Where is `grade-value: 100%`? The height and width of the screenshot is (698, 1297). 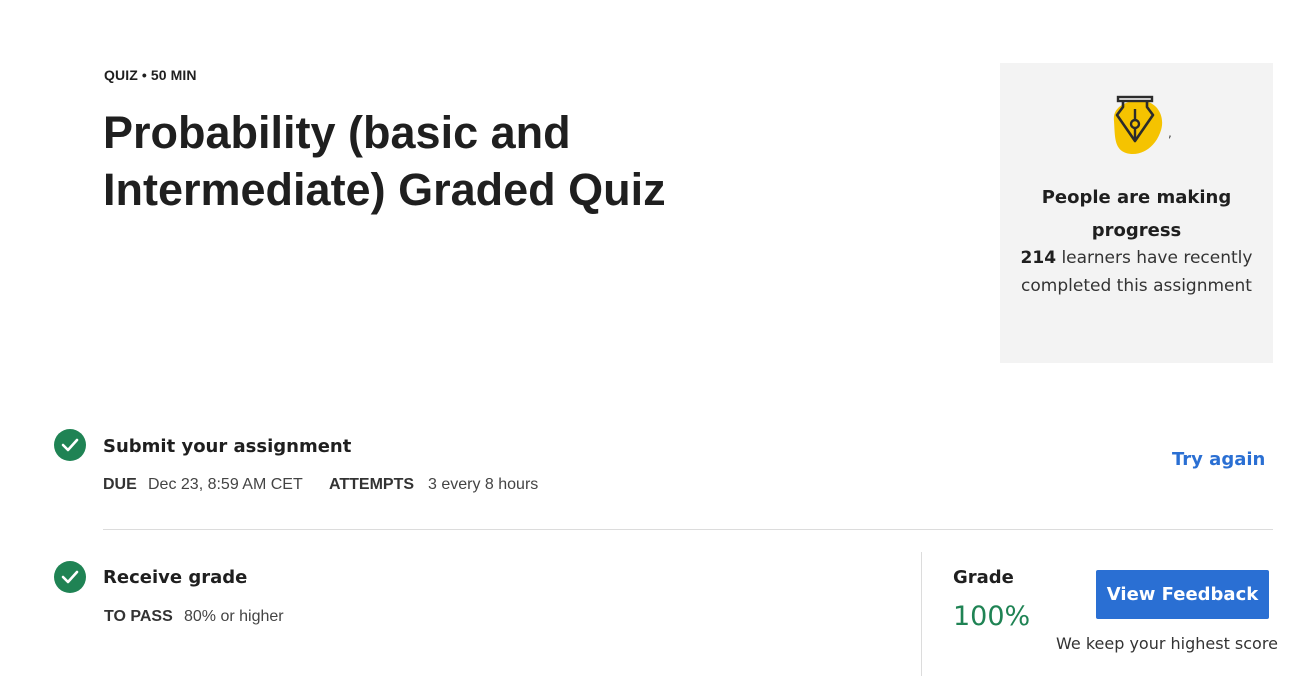 grade-value: 100% is located at coordinates (992, 616).